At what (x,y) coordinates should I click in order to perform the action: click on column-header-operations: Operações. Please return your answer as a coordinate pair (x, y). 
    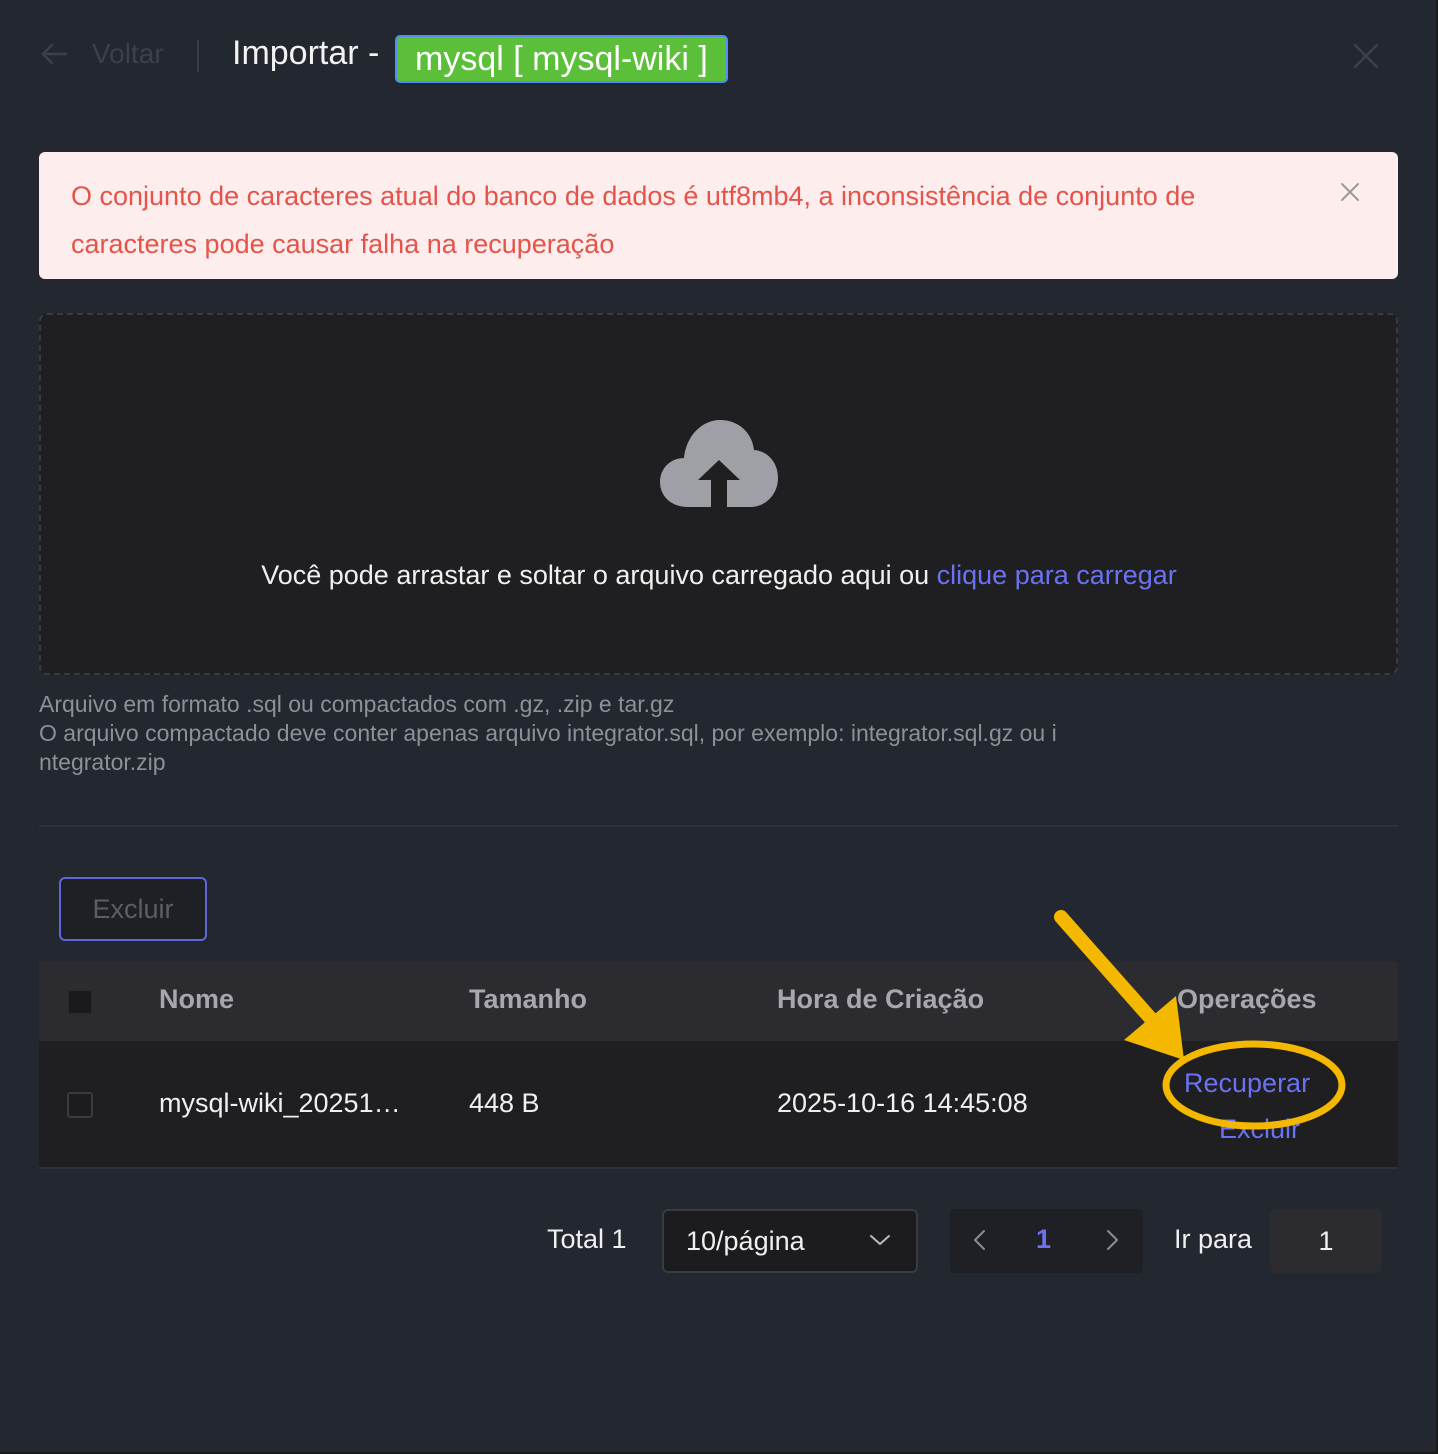
    Looking at the image, I should click on (1247, 999).